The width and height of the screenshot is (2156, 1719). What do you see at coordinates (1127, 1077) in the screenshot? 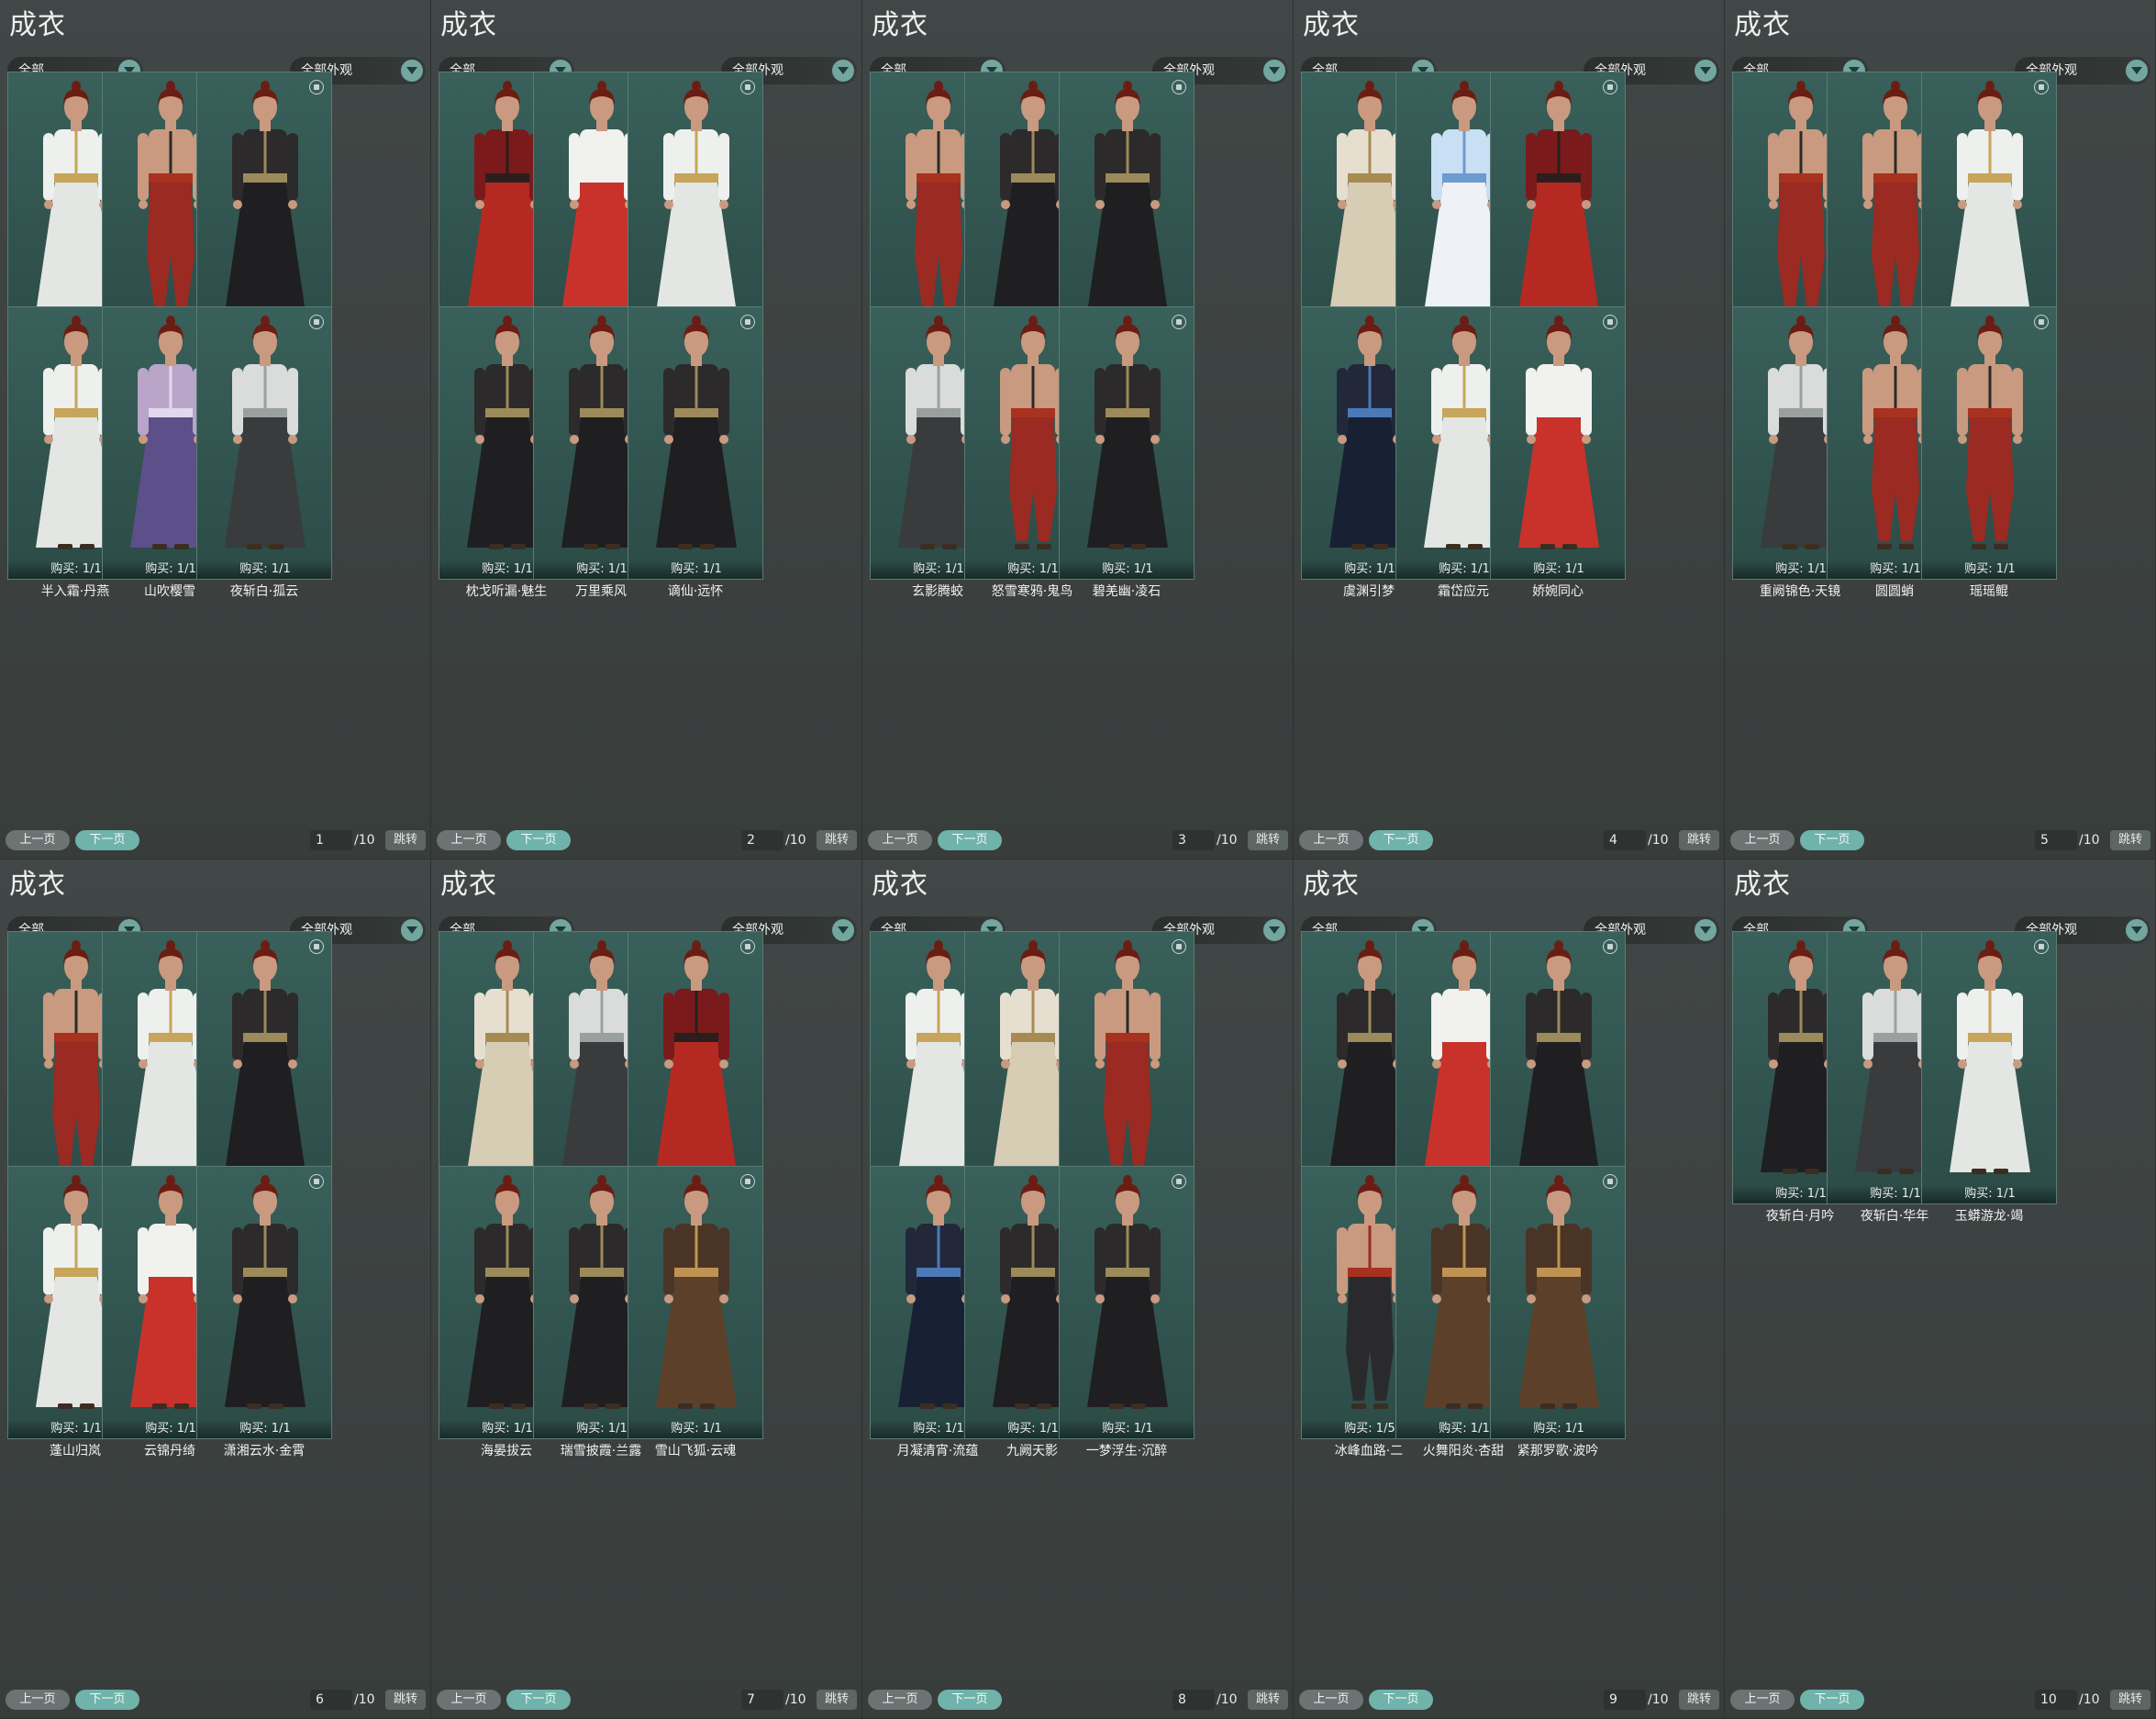
I see `outfit-card: 购买: 1/1特·舟雨眠·帽` at bounding box center [1127, 1077].